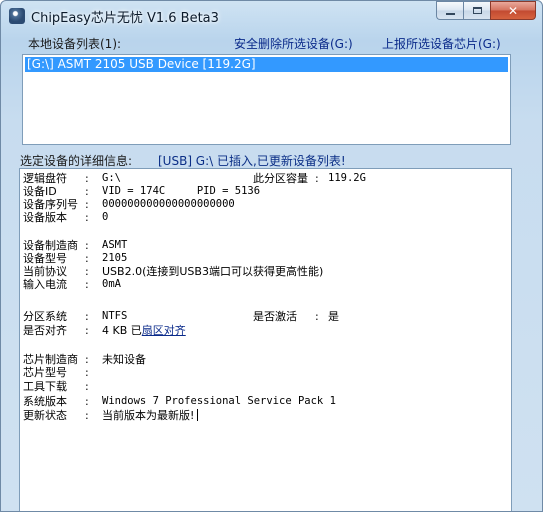  I want to click on row-key: 是否对齐, so click(45, 330).